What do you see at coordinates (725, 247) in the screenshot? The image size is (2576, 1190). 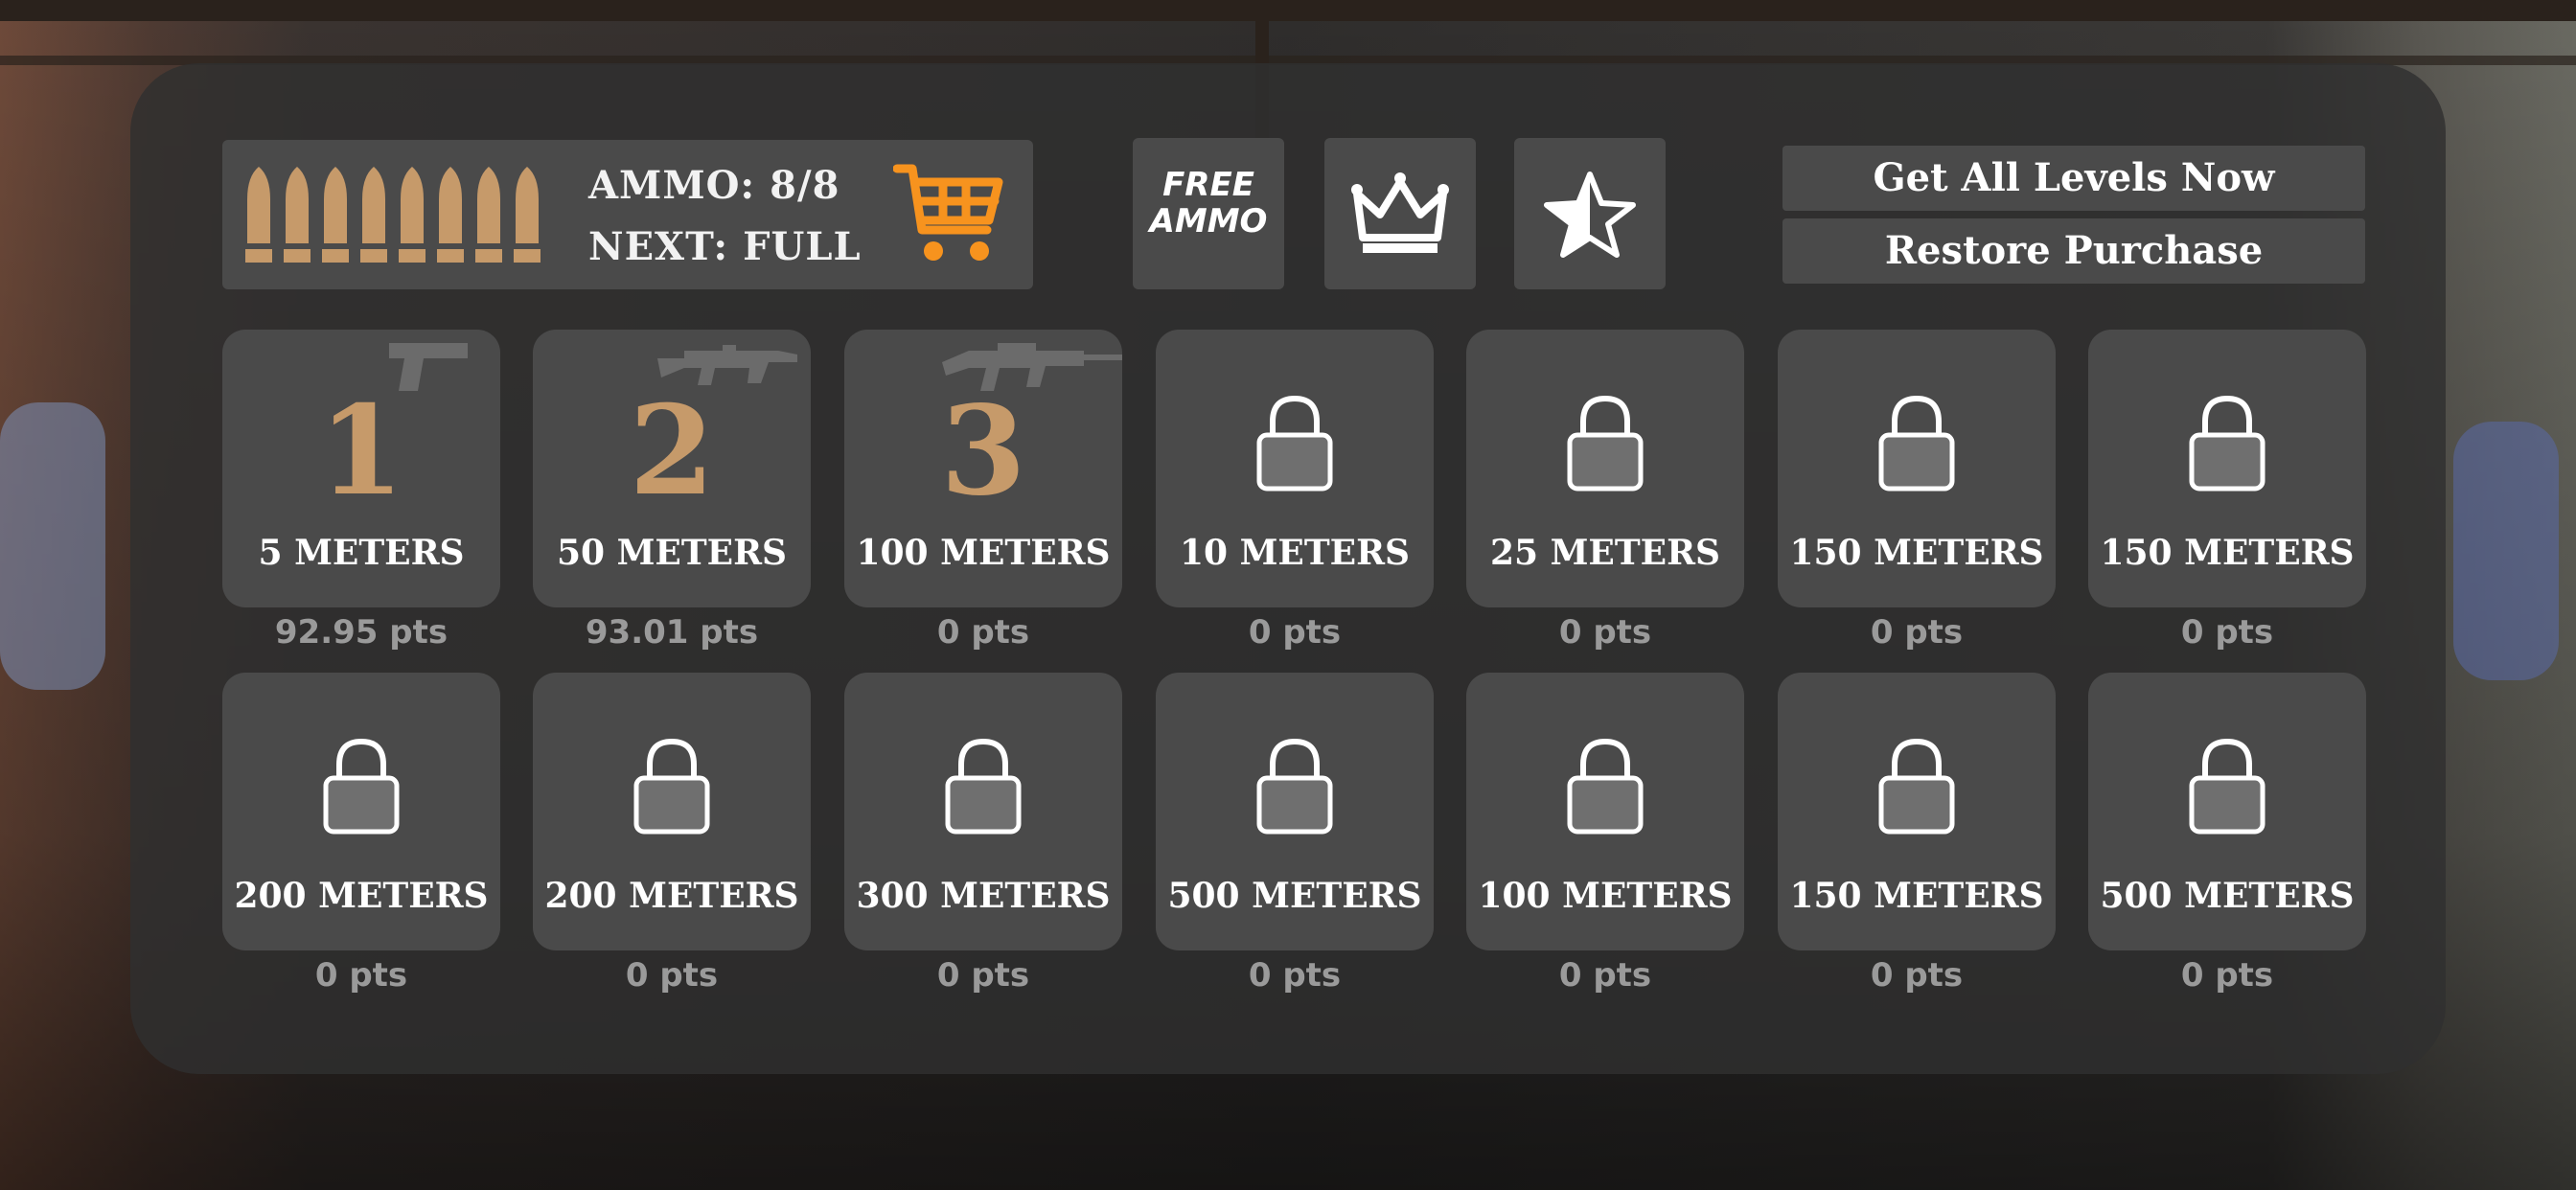 I see `next-refill: NEXT: FULL` at bounding box center [725, 247].